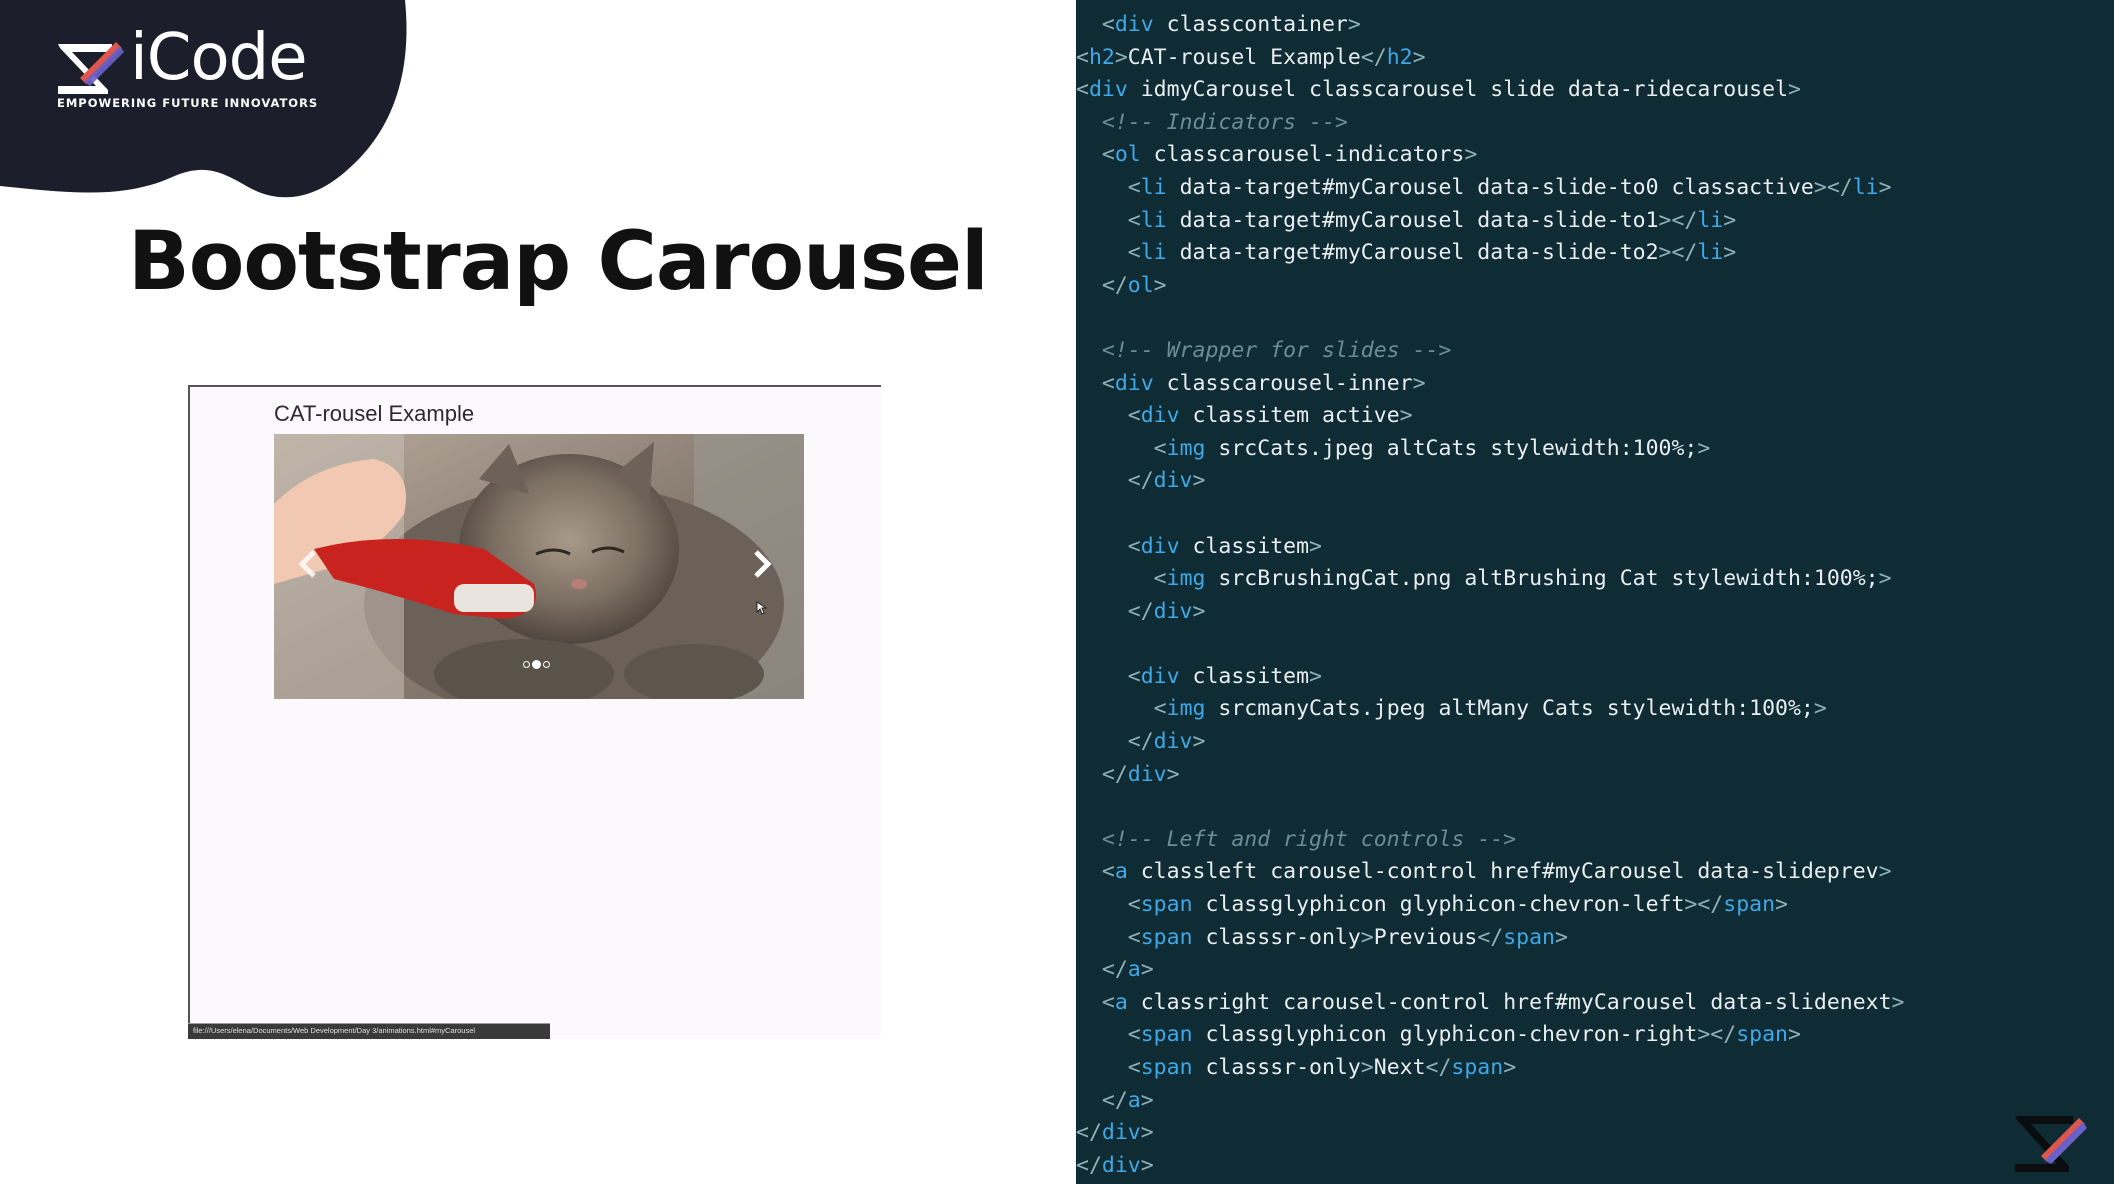 The width and height of the screenshot is (2114, 1184). What do you see at coordinates (1134, 285) in the screenshot?
I see `code-line: </ol>` at bounding box center [1134, 285].